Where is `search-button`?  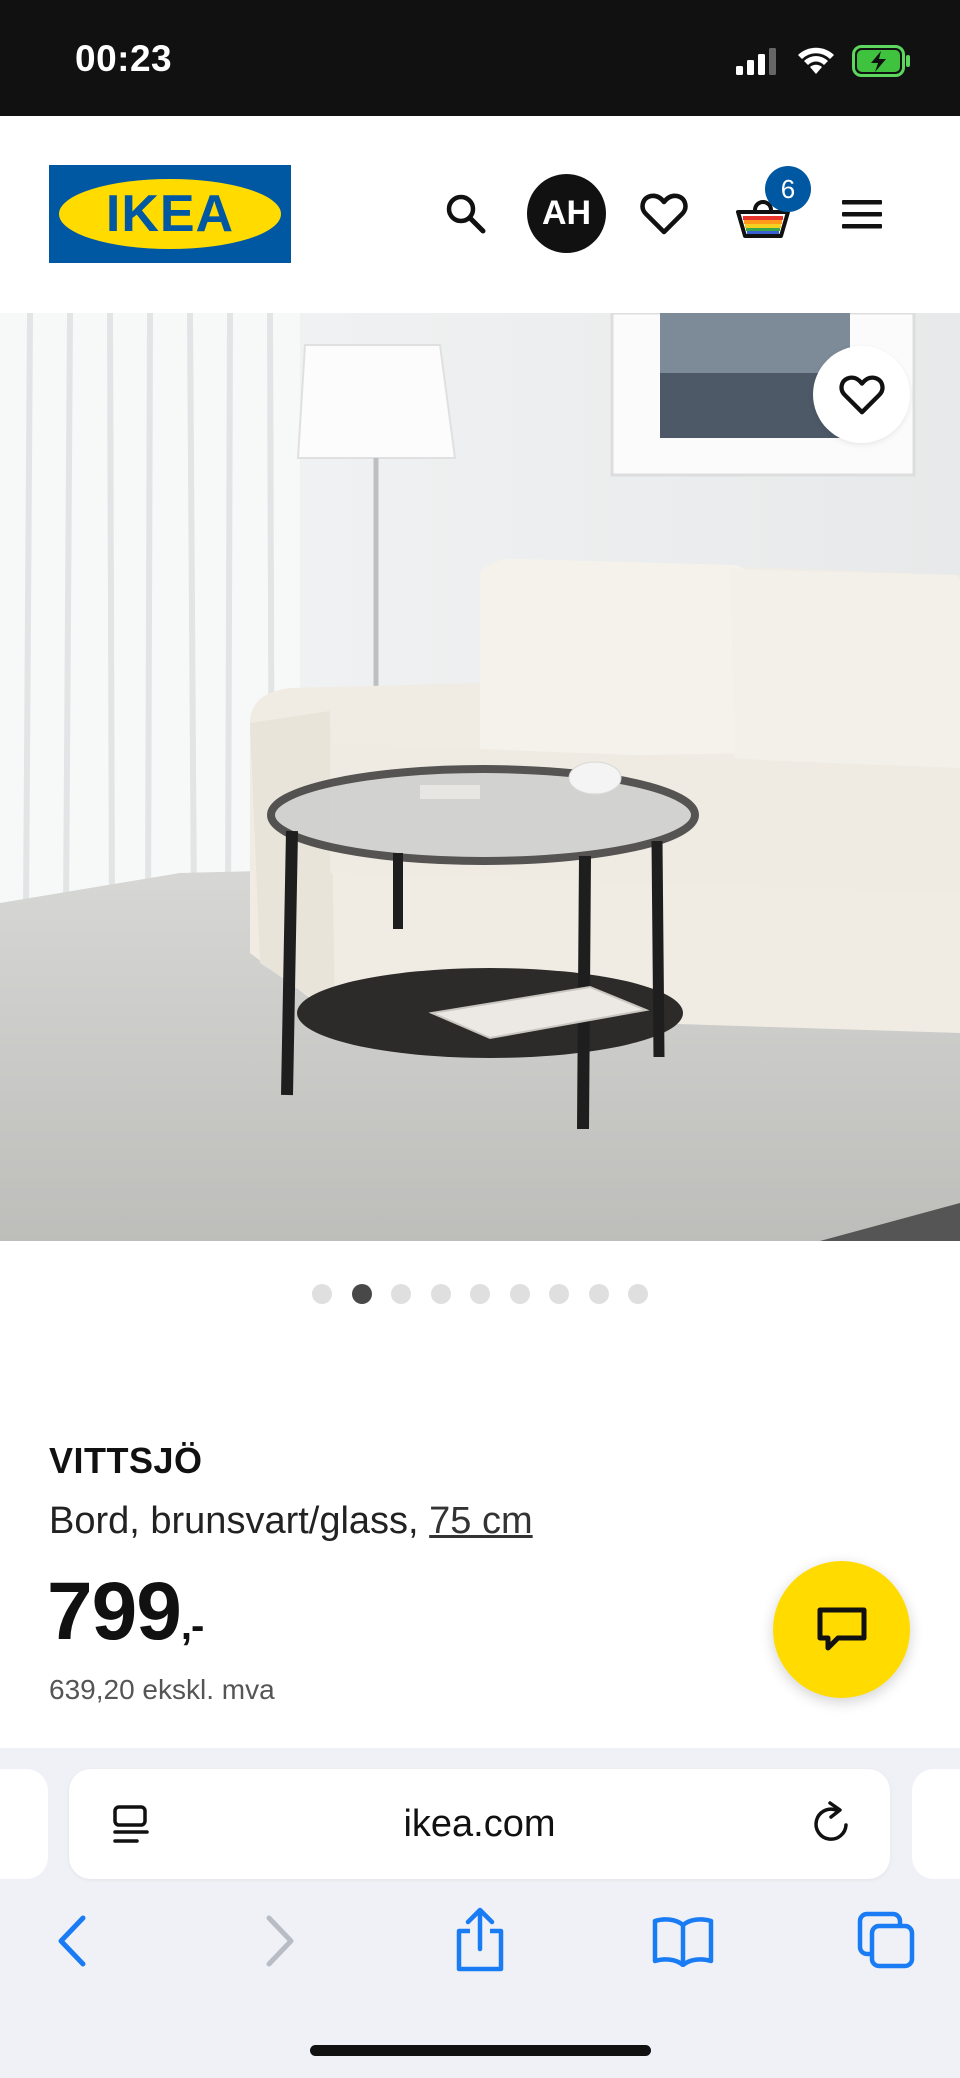 search-button is located at coordinates (465, 213).